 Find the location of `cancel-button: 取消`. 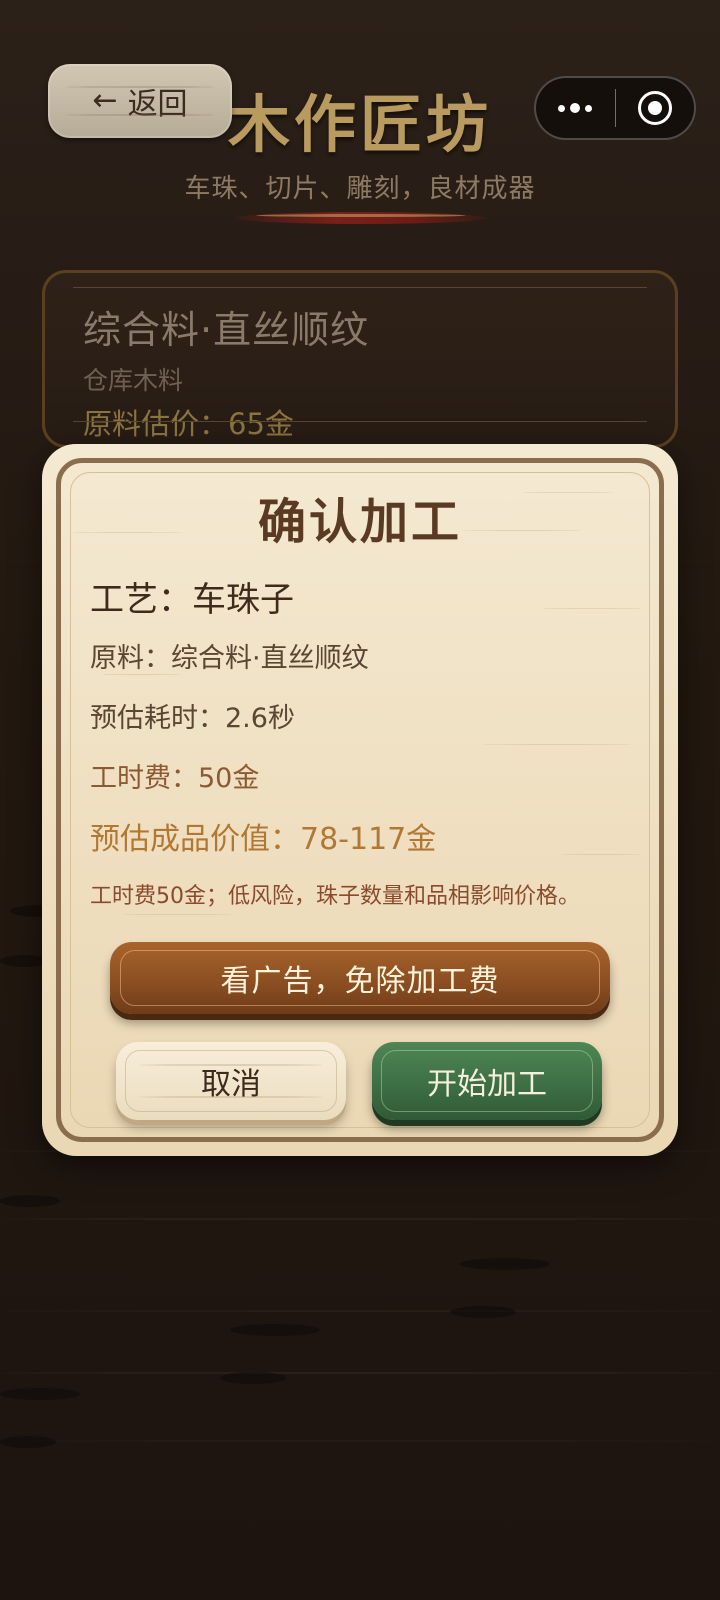

cancel-button: 取消 is located at coordinates (231, 1081).